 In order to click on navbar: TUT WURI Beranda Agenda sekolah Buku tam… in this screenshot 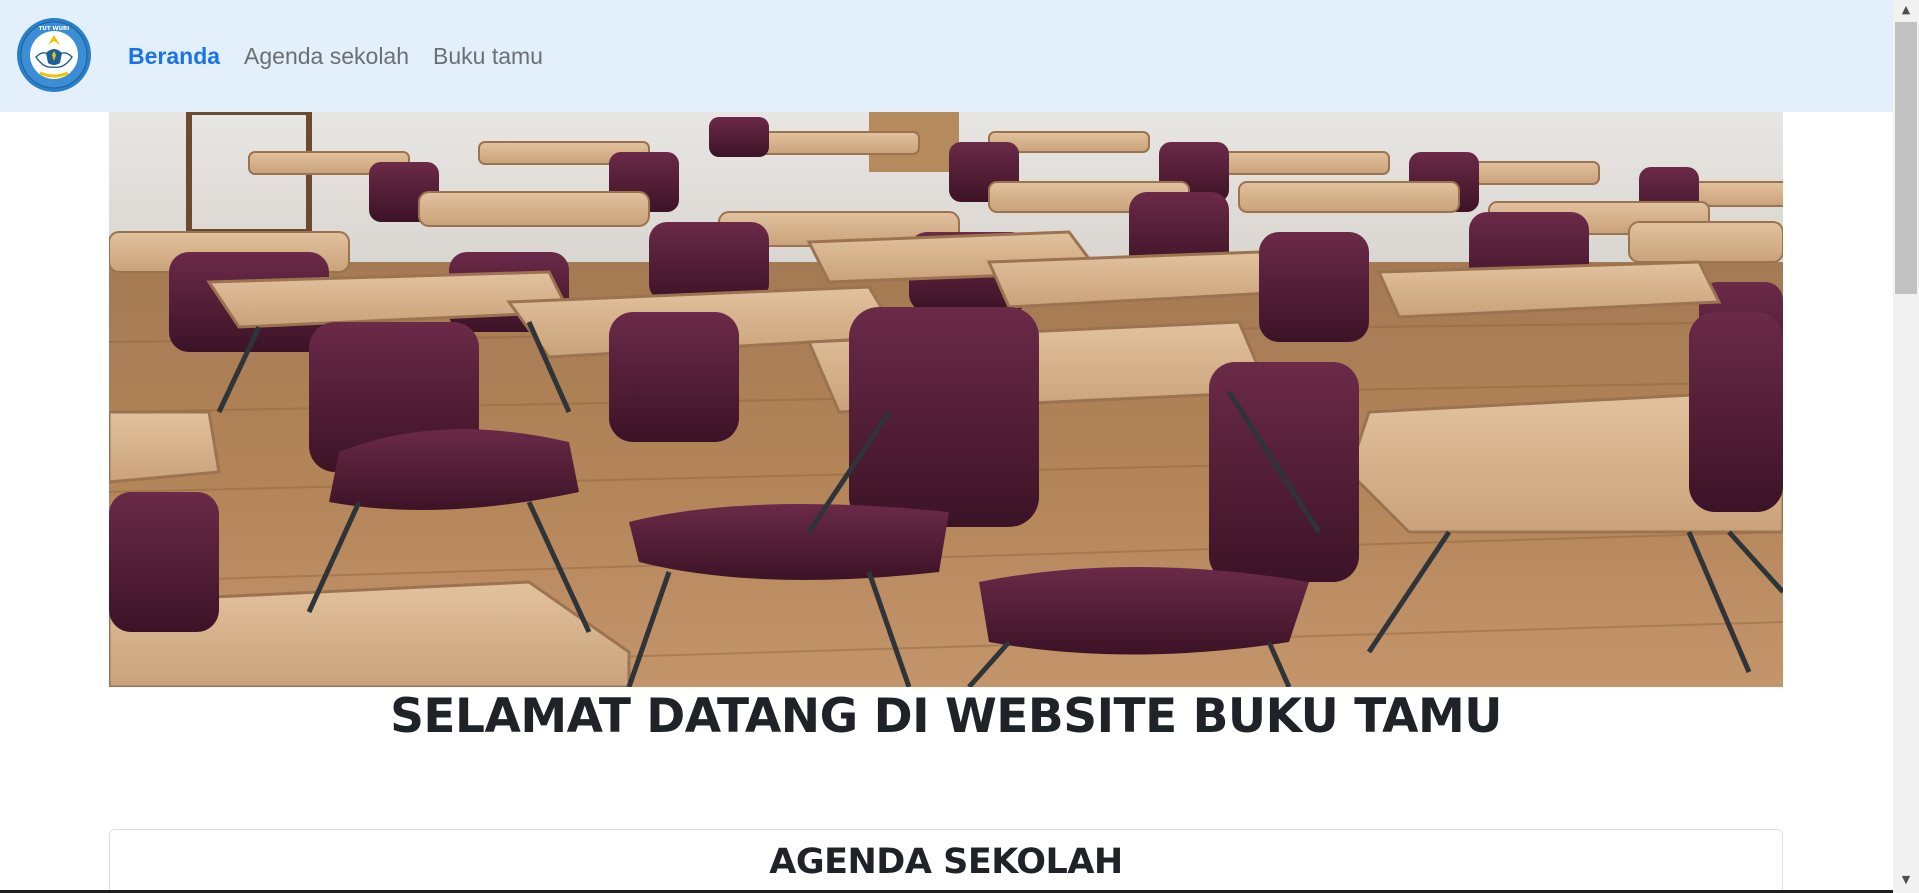, I will do `click(946, 56)`.